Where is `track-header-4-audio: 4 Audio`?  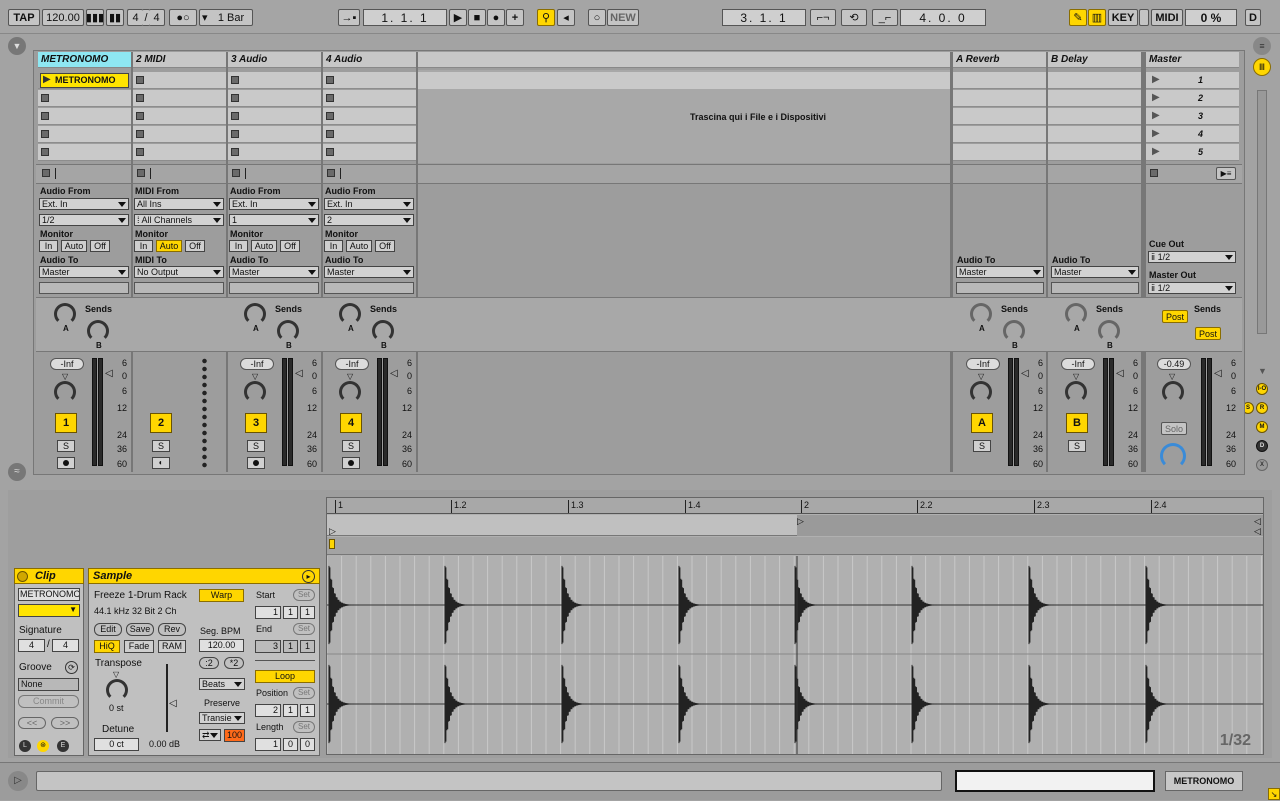
track-header-4-audio: 4 Audio is located at coordinates (369, 60).